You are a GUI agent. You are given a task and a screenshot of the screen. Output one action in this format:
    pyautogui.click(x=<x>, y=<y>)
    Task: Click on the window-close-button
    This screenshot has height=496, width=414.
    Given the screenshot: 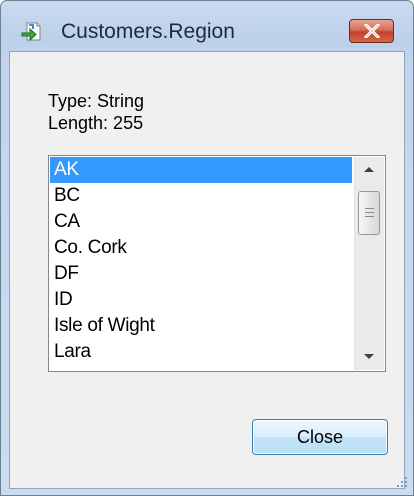 What is the action you would take?
    pyautogui.click(x=371, y=31)
    